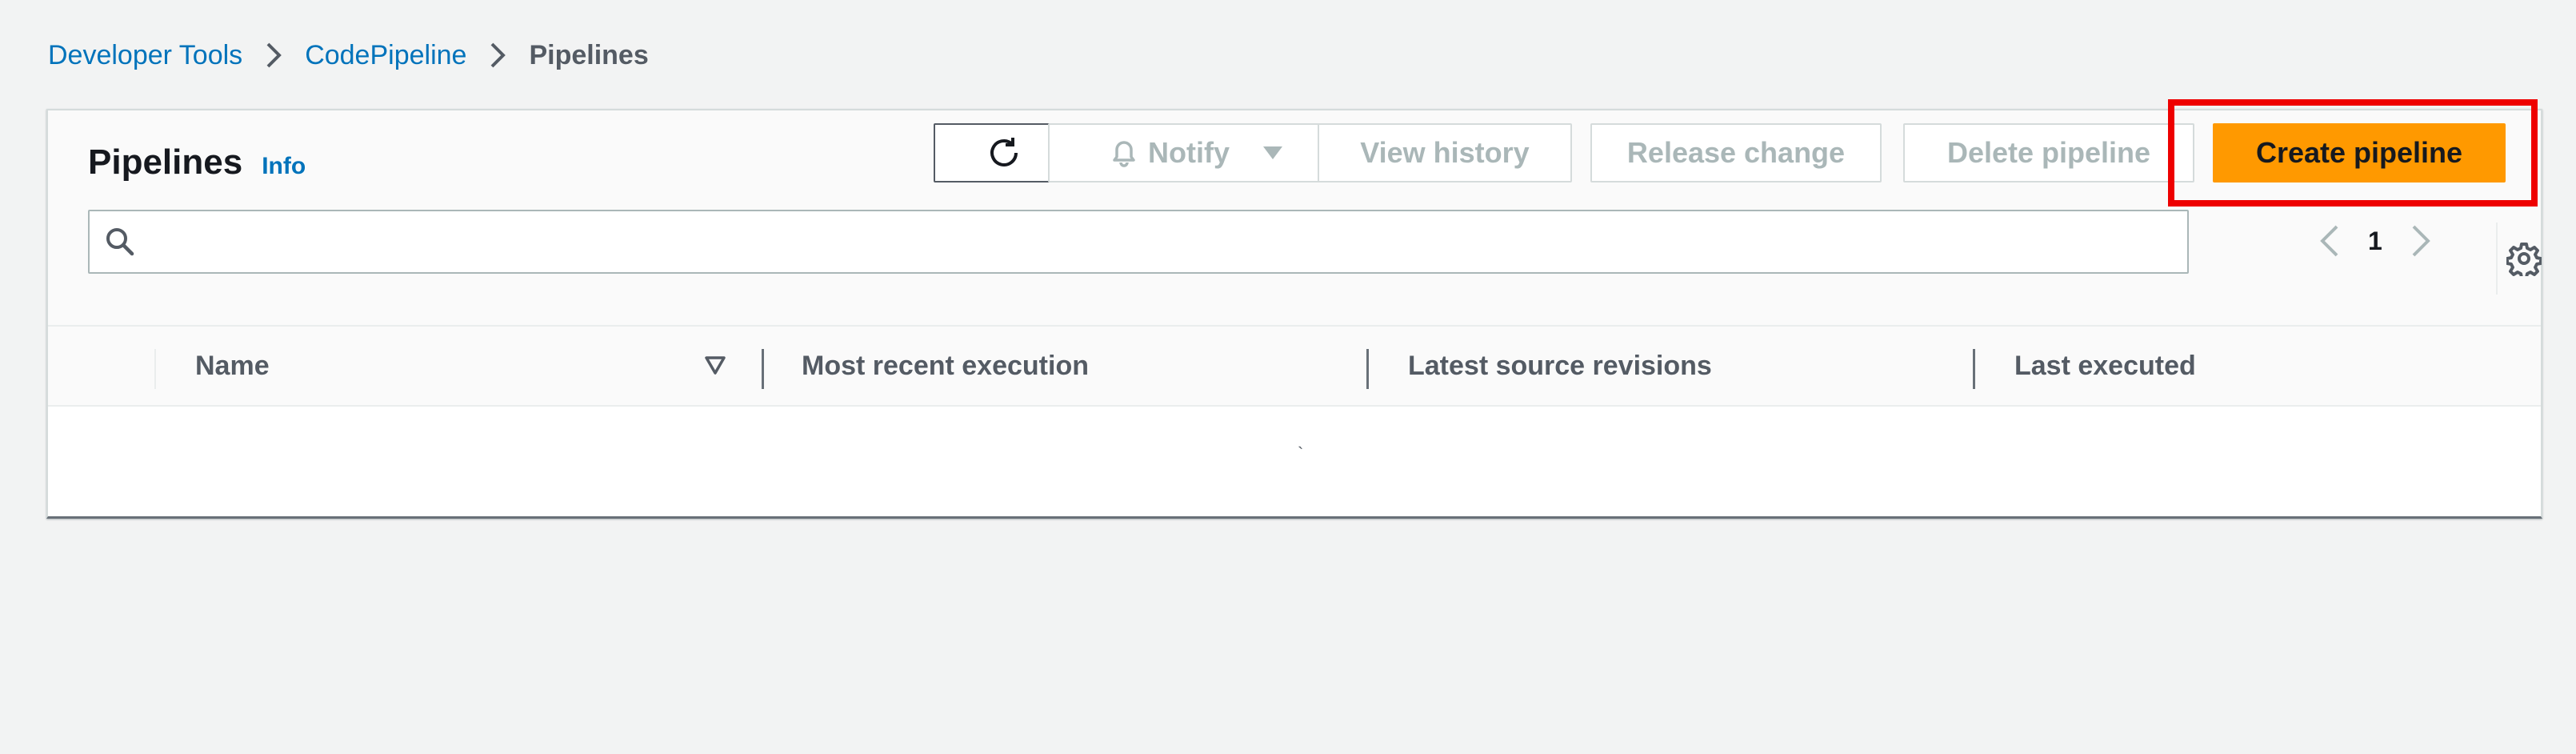  What do you see at coordinates (1273, 153) in the screenshot?
I see `caret-down-icon` at bounding box center [1273, 153].